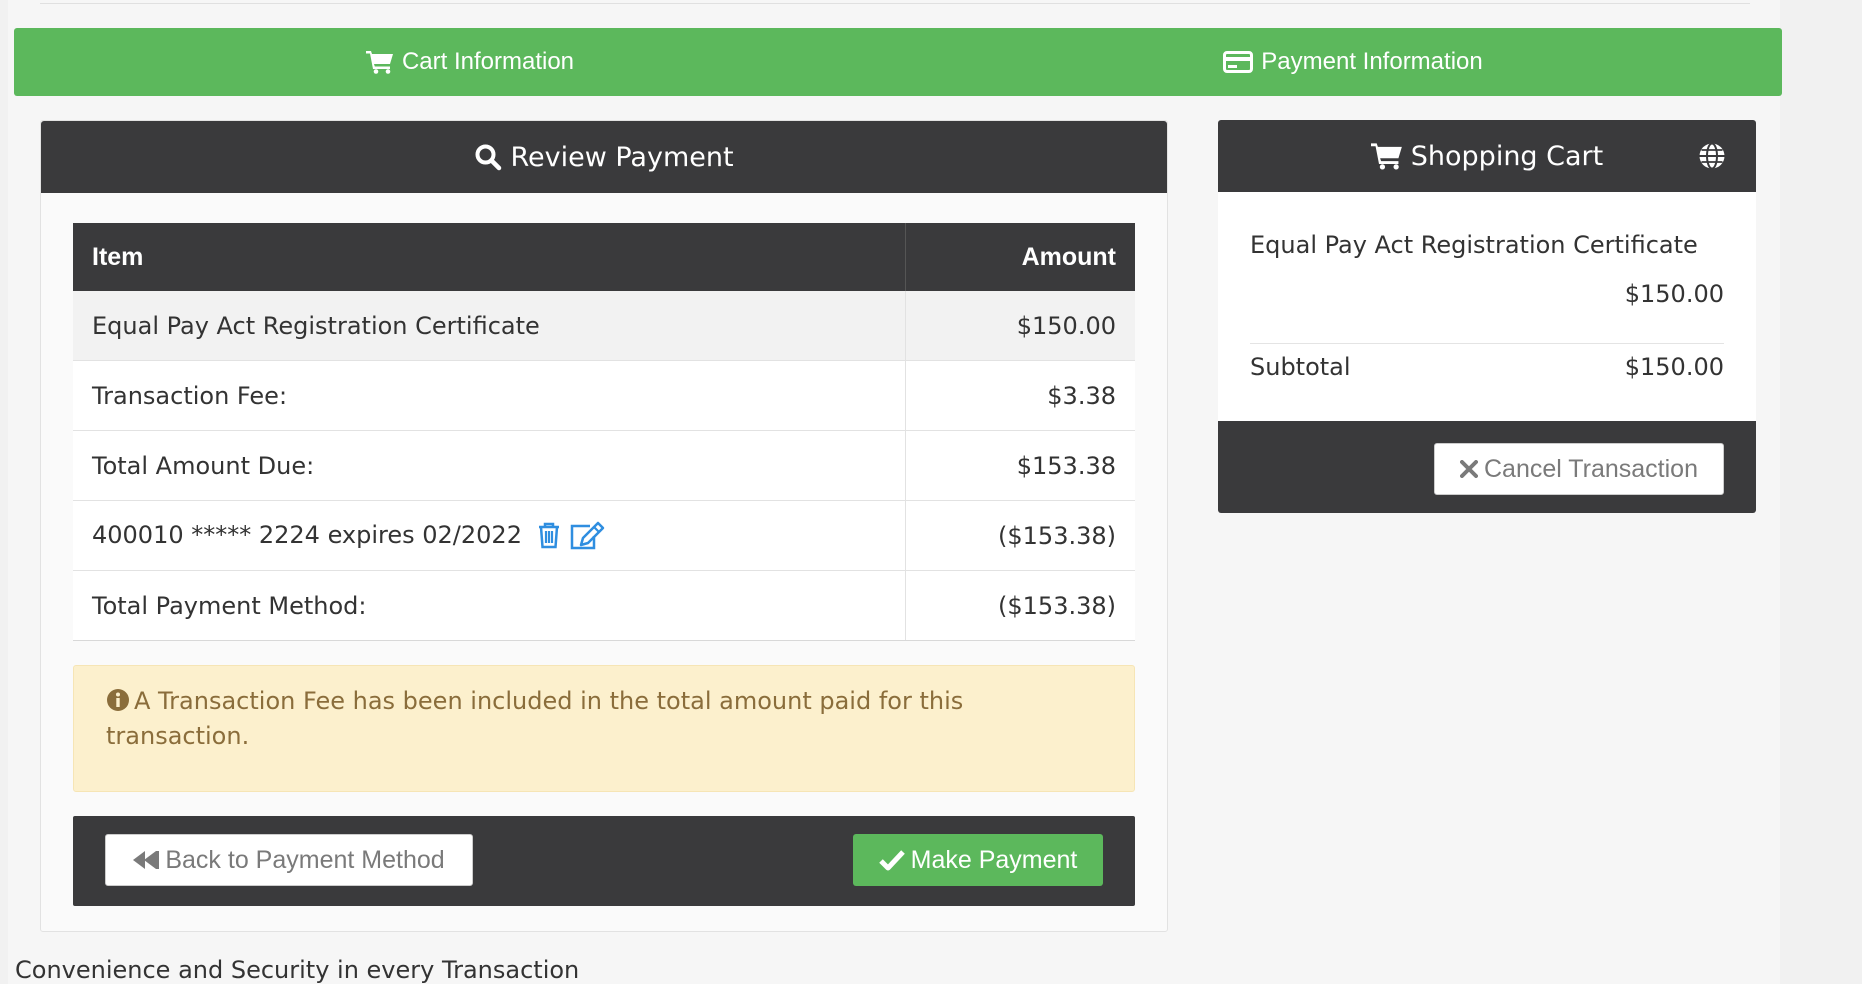  I want to click on row-total-due-amount: $153.38, so click(1020, 465).